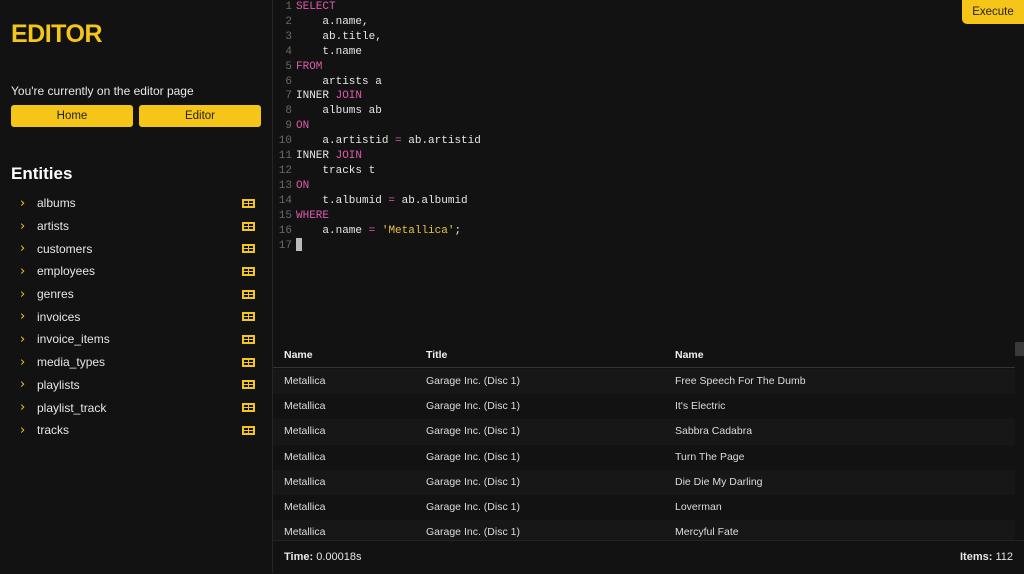 Image resolution: width=1024 pixels, height=574 pixels. I want to click on code-line: 8 albums ab, so click(327, 111).